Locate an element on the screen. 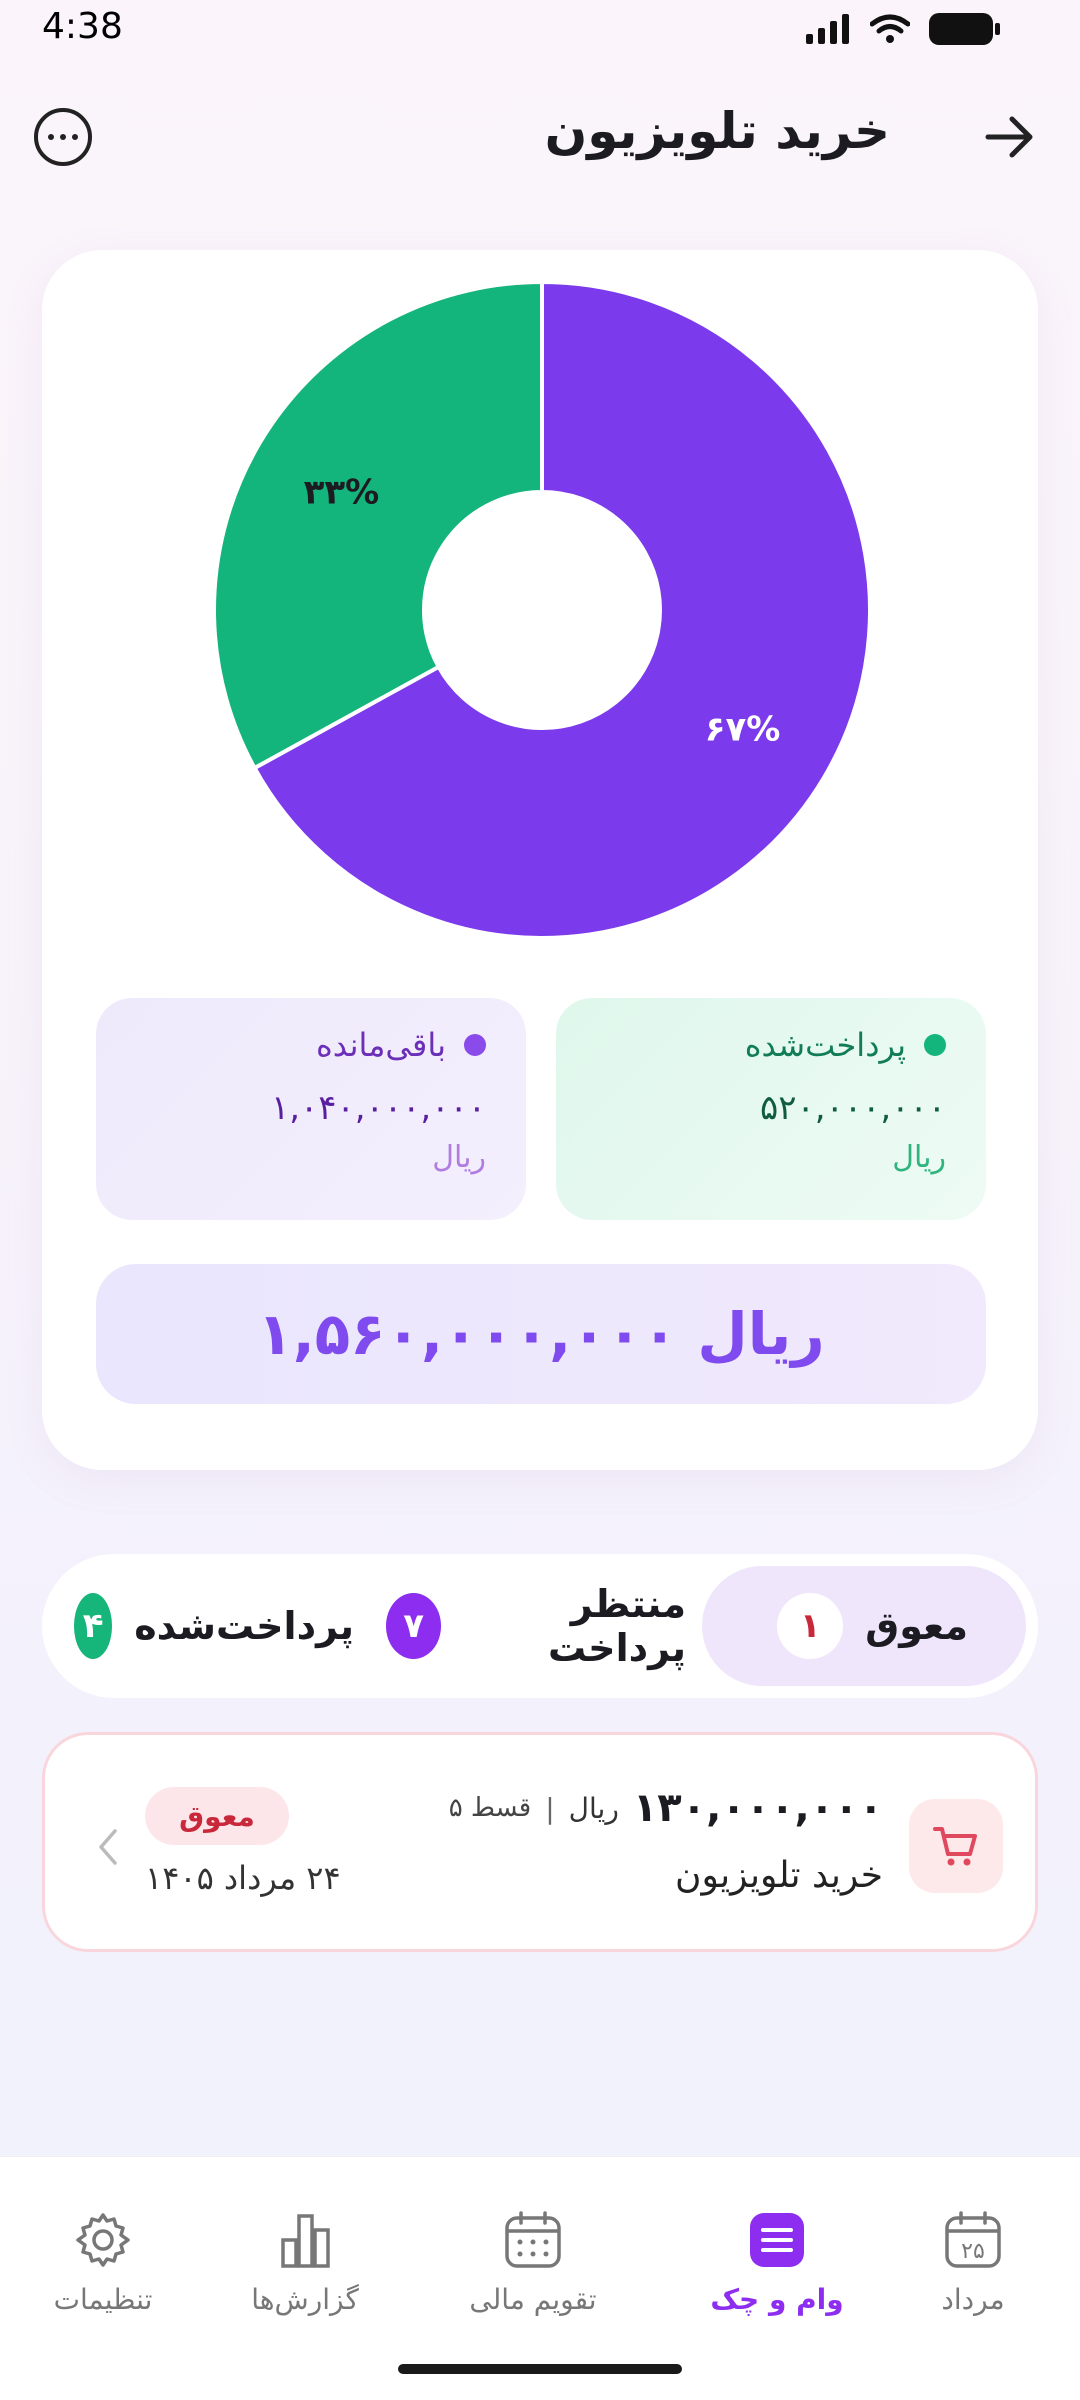  nav-item-reports: گزارش‌ها is located at coordinates (305, 2261).